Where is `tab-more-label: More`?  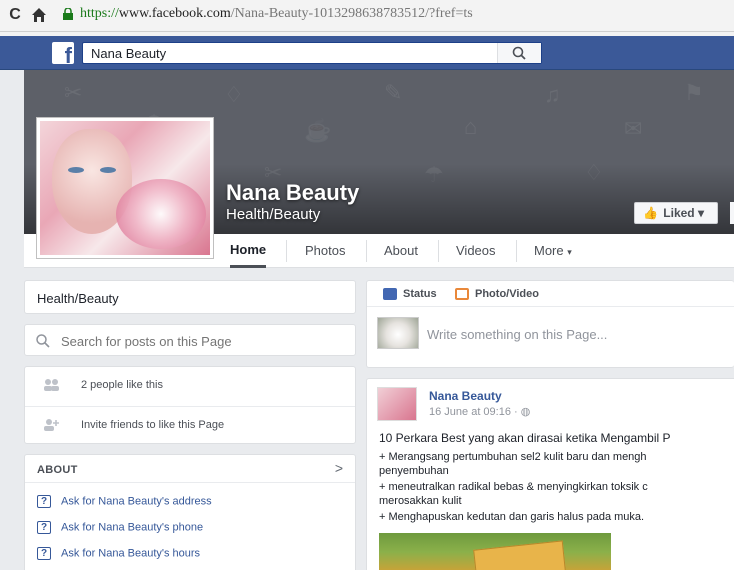
tab-more-label: More is located at coordinates (549, 250).